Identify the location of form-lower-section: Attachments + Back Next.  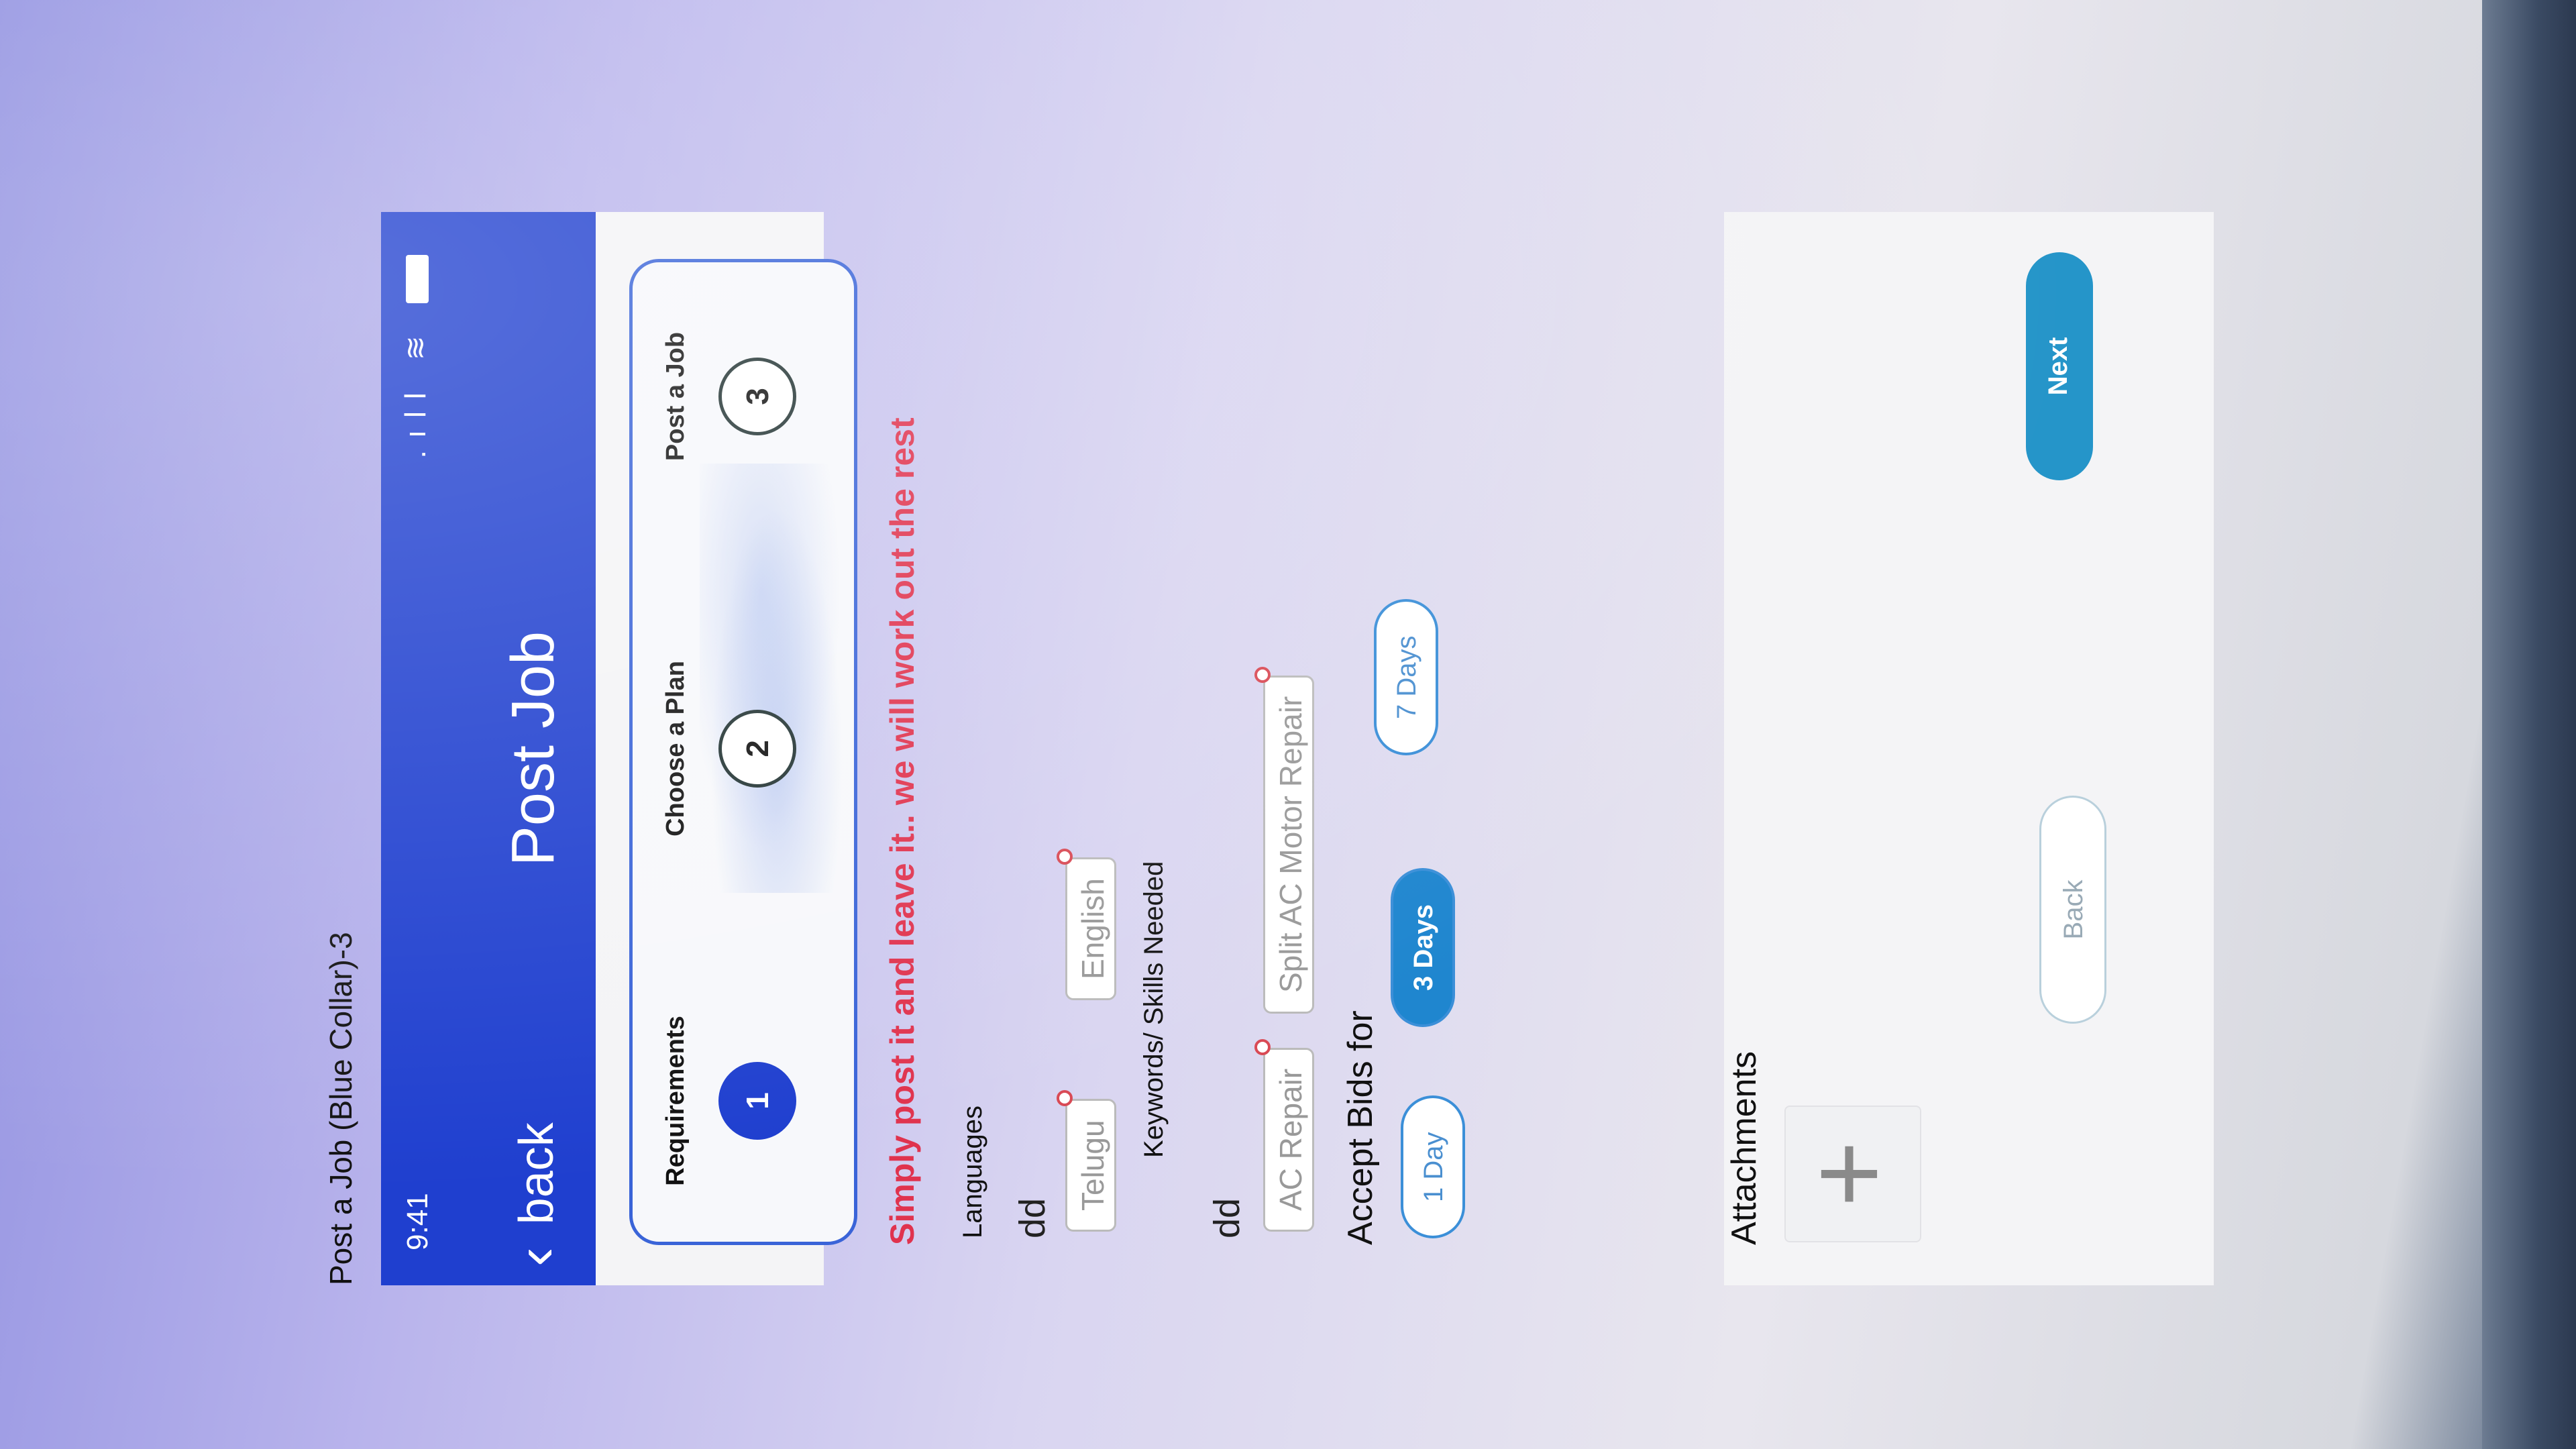
(1969, 748).